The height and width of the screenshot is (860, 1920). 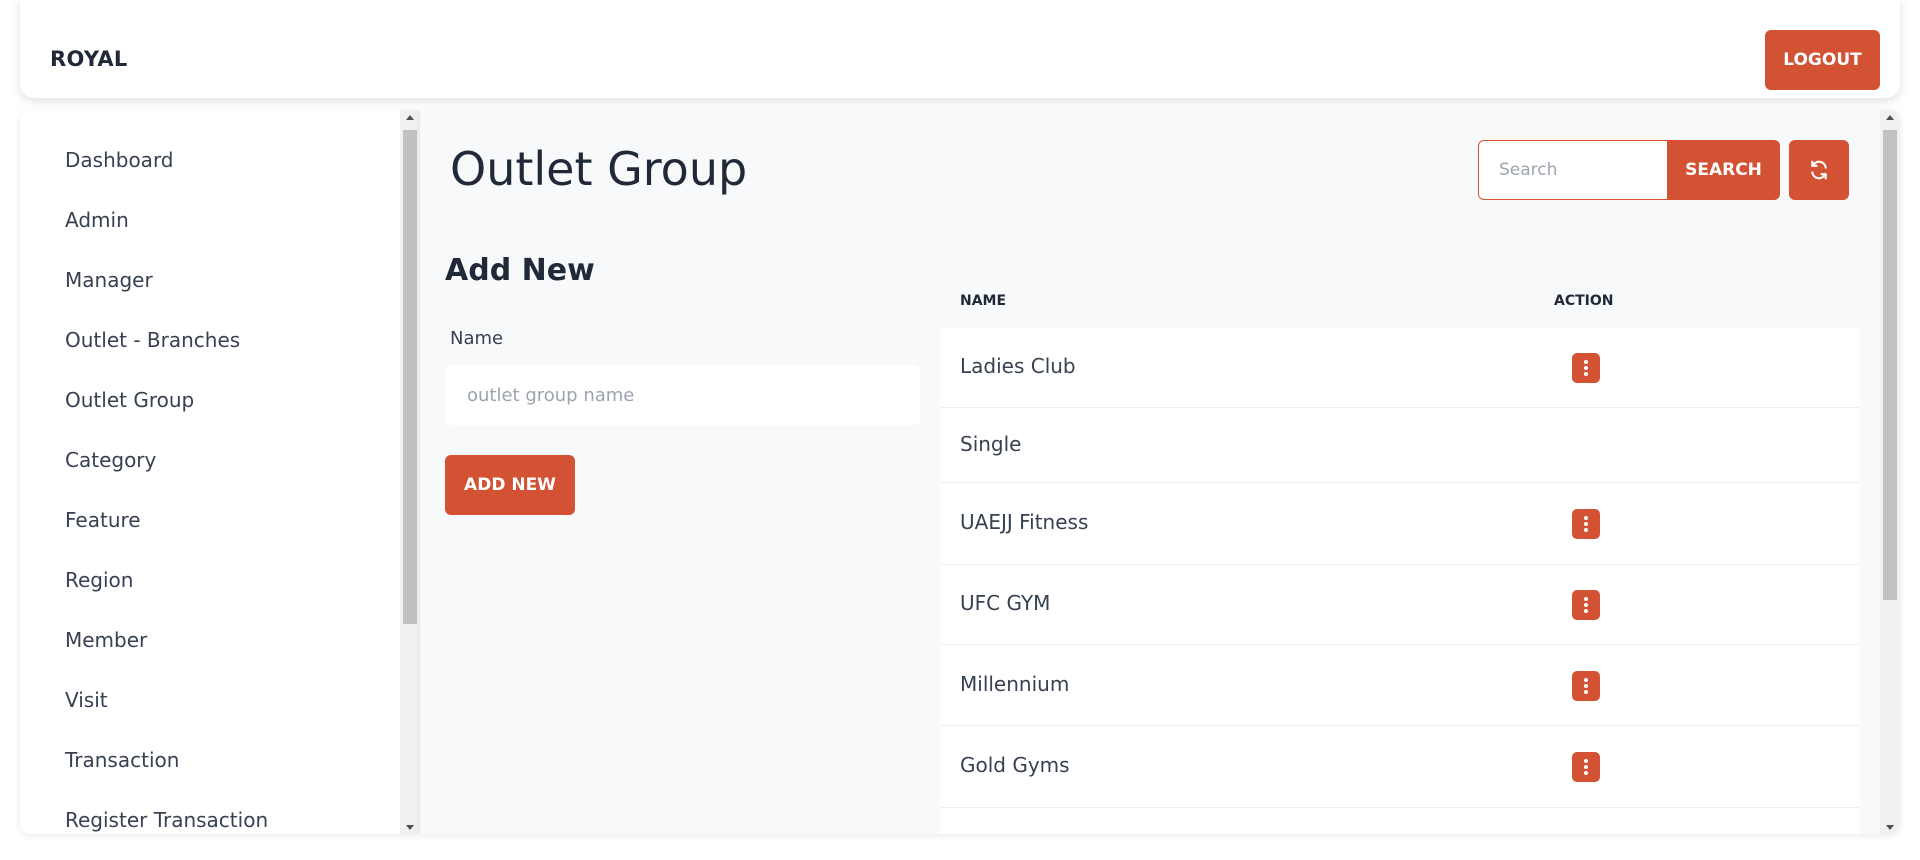 What do you see at coordinates (1573, 170) in the screenshot?
I see `search-input` at bounding box center [1573, 170].